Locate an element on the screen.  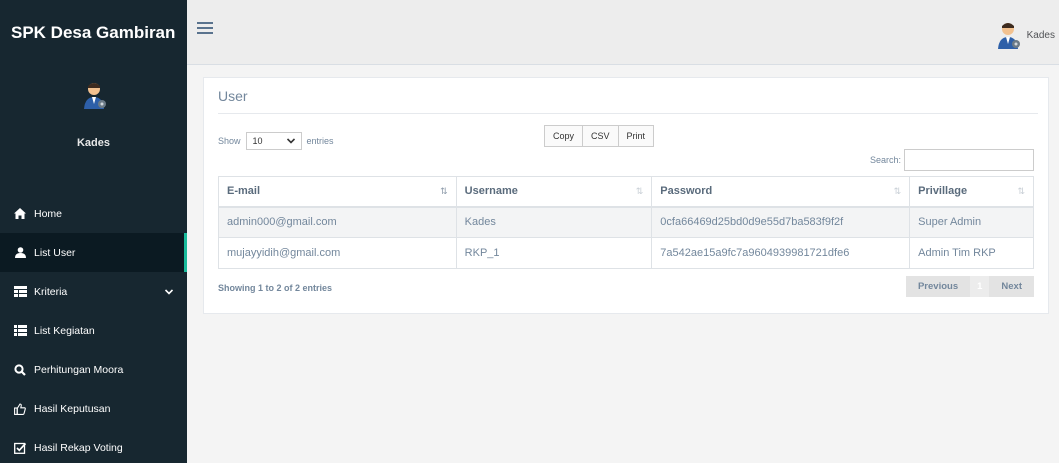
sidebar-item-perhitungan-moora: Perhitungan Moora is located at coordinates (93, 369).